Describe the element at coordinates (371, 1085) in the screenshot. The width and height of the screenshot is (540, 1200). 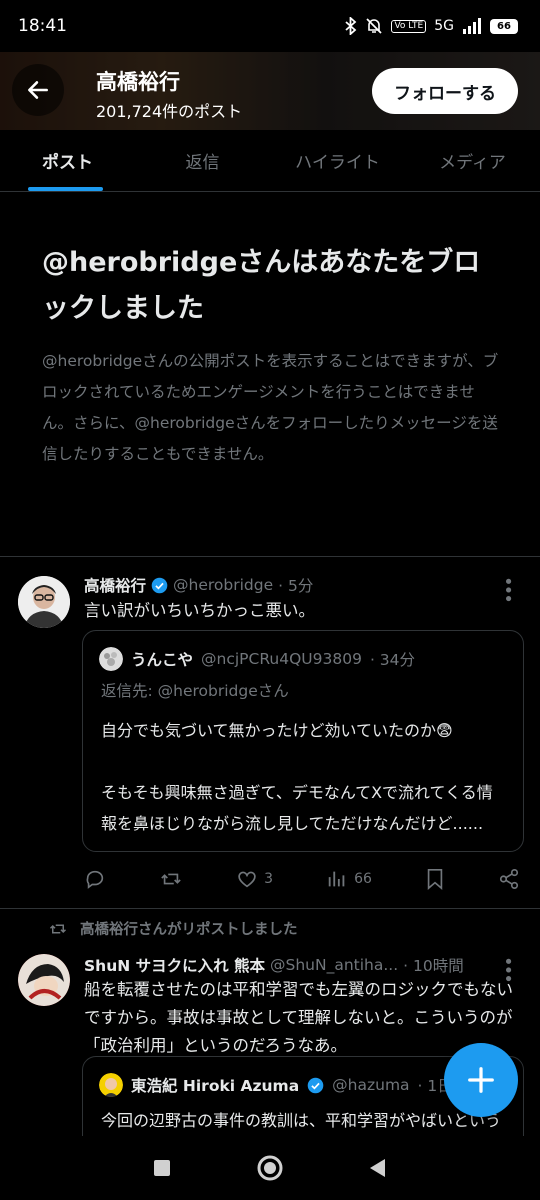
I see `quote-author-handle: @hazuma` at that location.